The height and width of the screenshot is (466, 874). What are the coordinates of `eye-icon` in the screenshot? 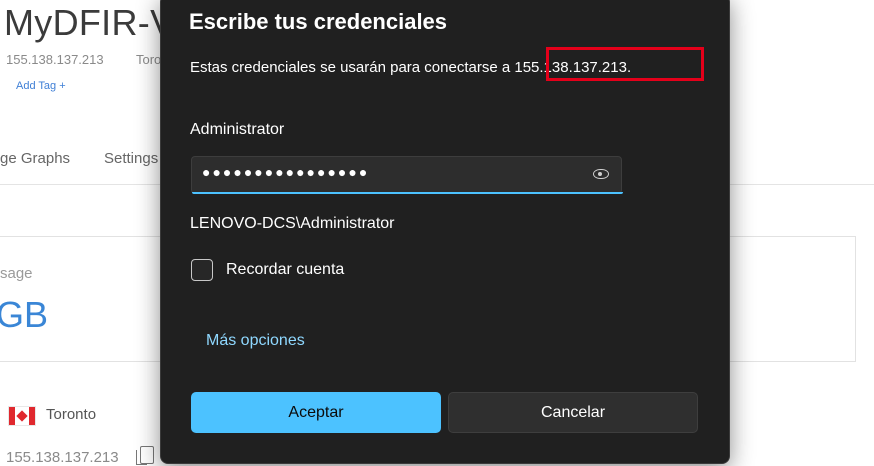 It's located at (601, 174).